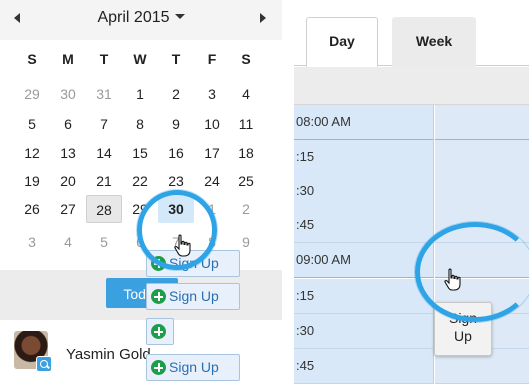  What do you see at coordinates (32, 153) in the screenshot?
I see `calendar-day: 12` at bounding box center [32, 153].